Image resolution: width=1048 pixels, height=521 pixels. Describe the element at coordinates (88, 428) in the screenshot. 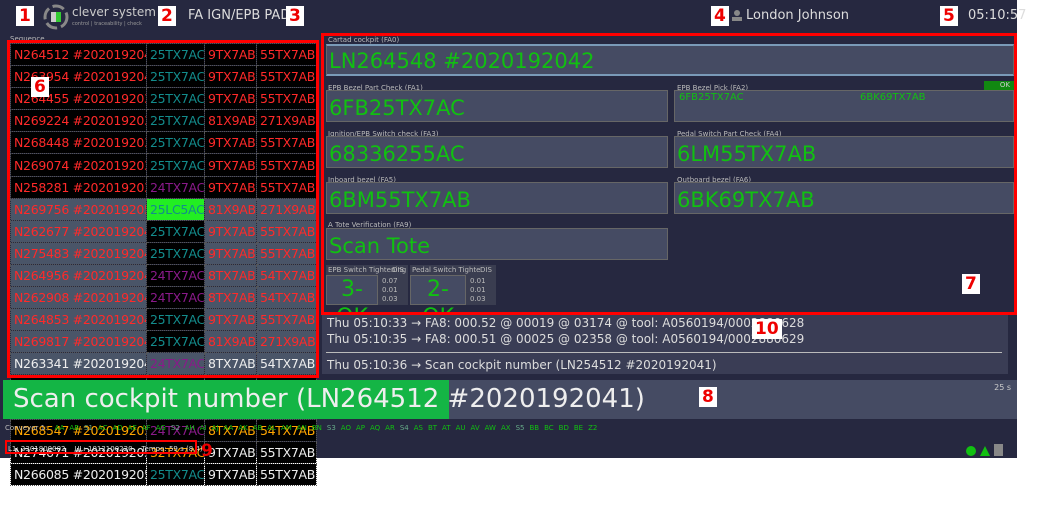

I see `conveyor-item: S1` at that location.